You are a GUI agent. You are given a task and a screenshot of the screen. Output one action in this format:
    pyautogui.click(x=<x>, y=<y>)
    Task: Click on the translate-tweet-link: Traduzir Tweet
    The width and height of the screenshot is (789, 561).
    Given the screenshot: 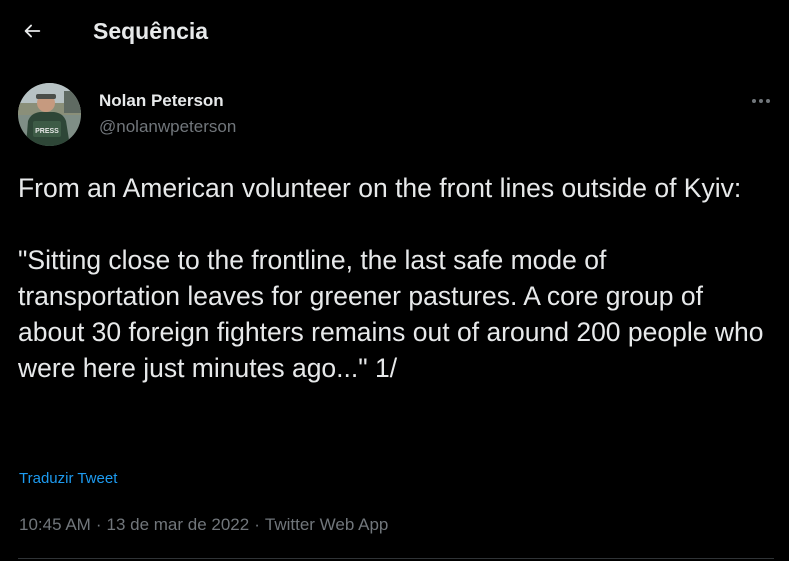 What is the action you would take?
    pyautogui.click(x=68, y=479)
    